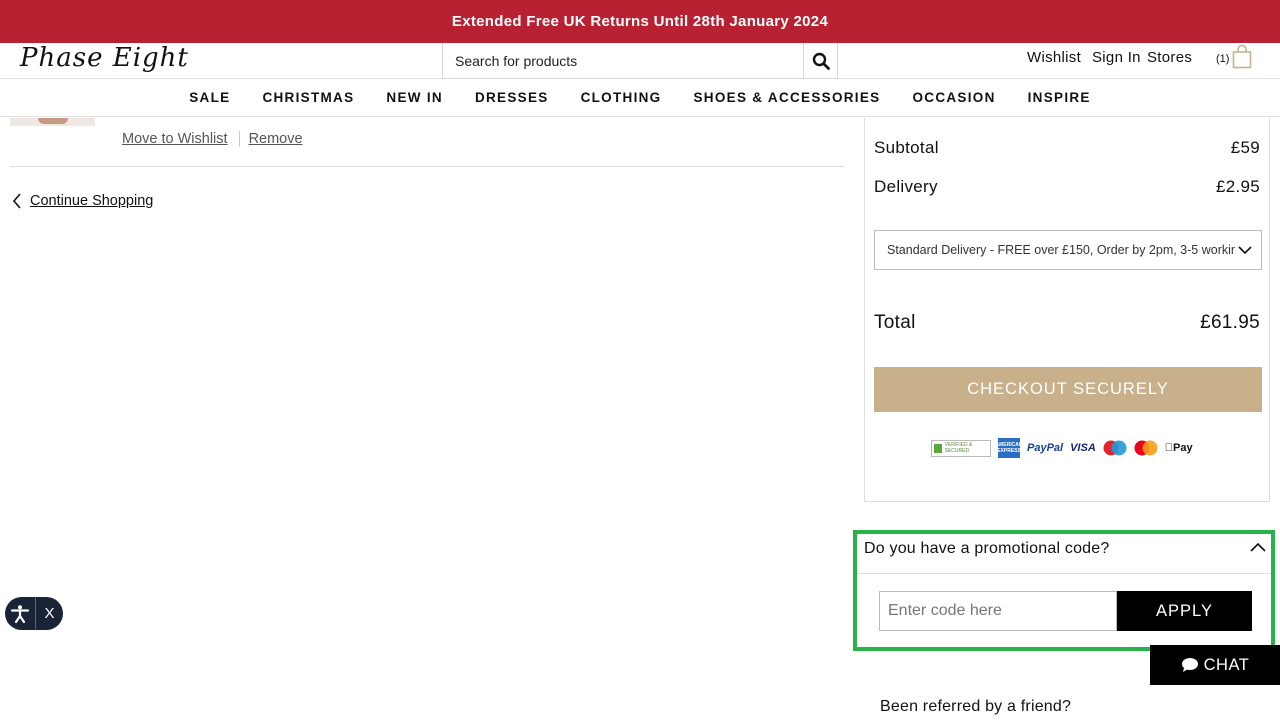  What do you see at coordinates (414, 97) in the screenshot?
I see `nav-item-new-in: NEW IN` at bounding box center [414, 97].